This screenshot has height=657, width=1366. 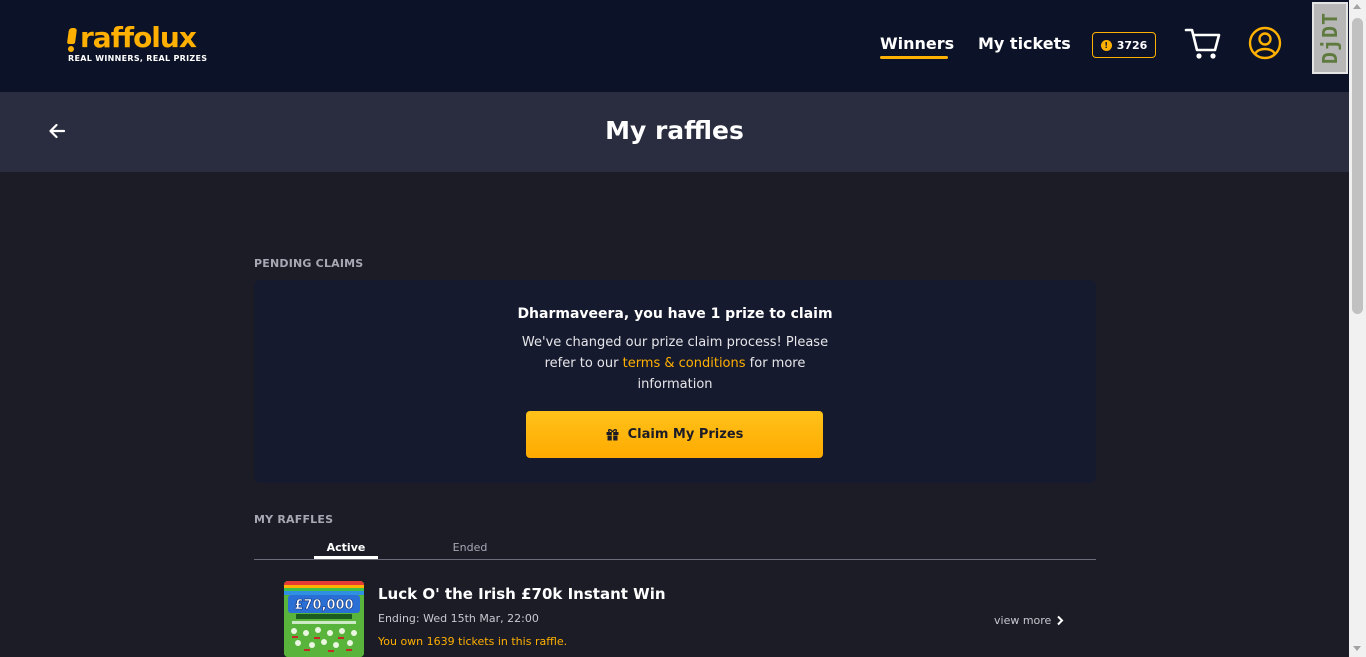 I want to click on raffolux-logo: raffolux REAL WINNERS, REAL PRIZES, so click(x=137, y=43).